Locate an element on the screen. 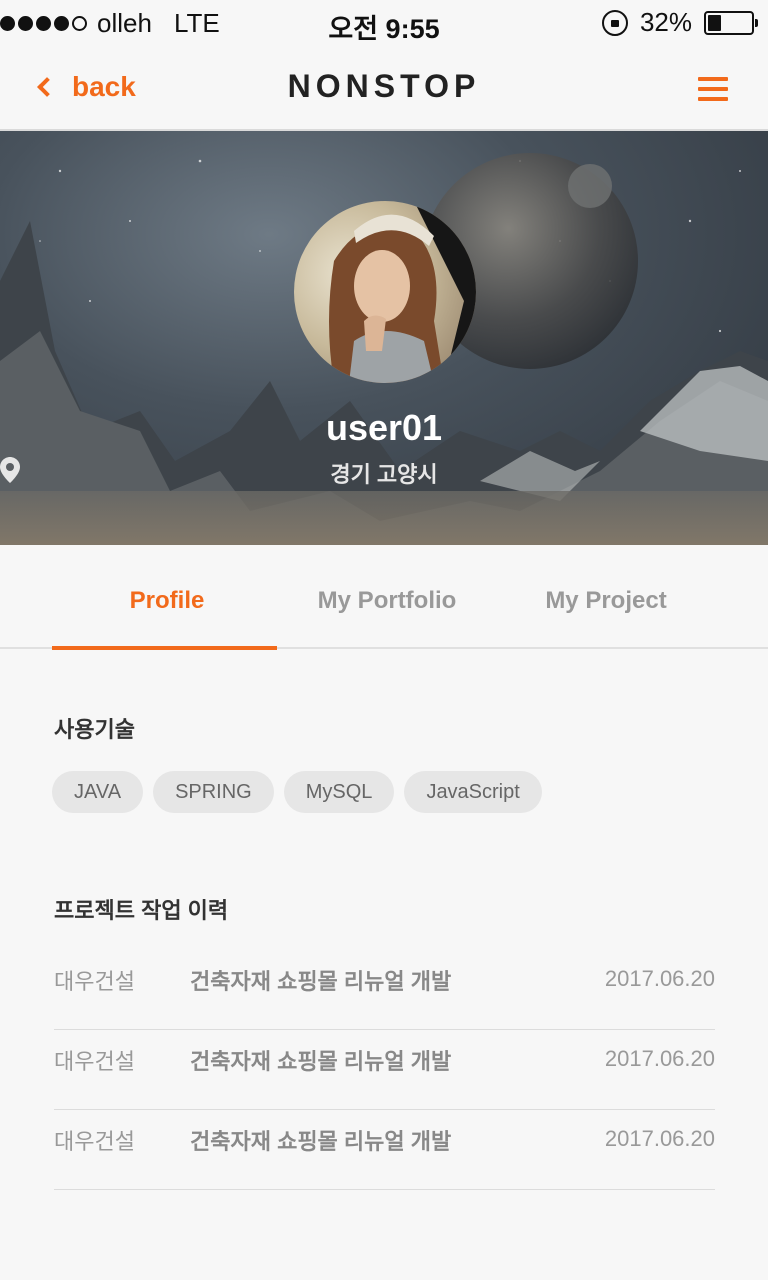  rotation-lock-icon is located at coordinates (614, 22).